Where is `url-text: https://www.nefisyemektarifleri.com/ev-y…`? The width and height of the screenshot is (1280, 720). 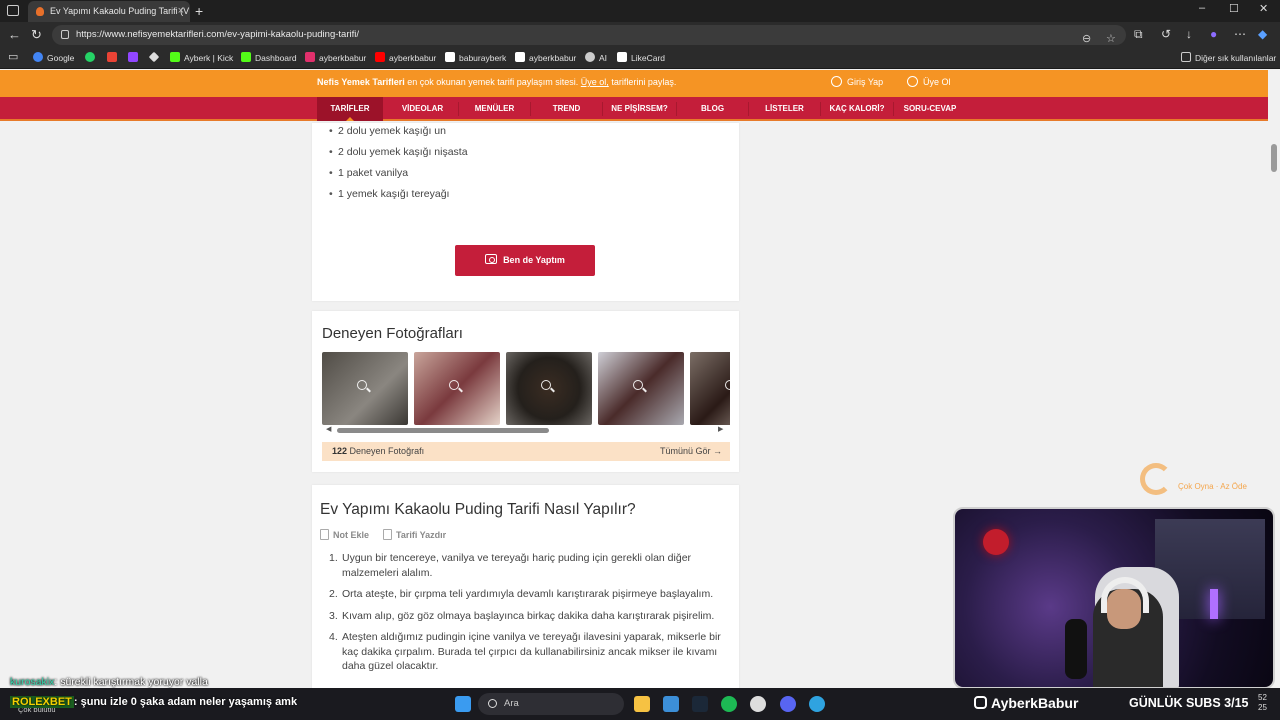 url-text: https://www.nefisyemektarifleri.com/ev-y… is located at coordinates (217, 34).